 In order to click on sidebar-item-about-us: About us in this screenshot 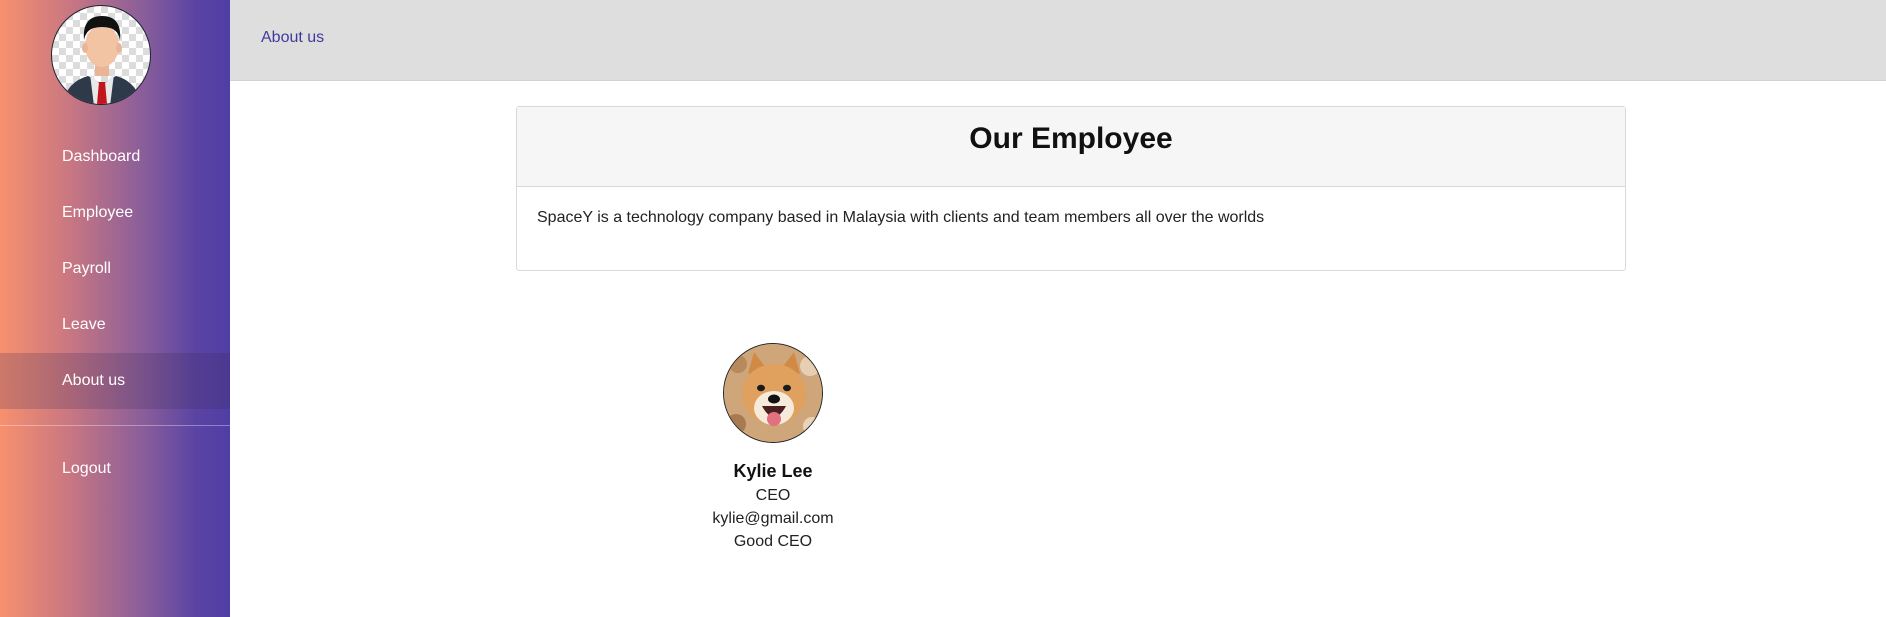, I will do `click(115, 381)`.